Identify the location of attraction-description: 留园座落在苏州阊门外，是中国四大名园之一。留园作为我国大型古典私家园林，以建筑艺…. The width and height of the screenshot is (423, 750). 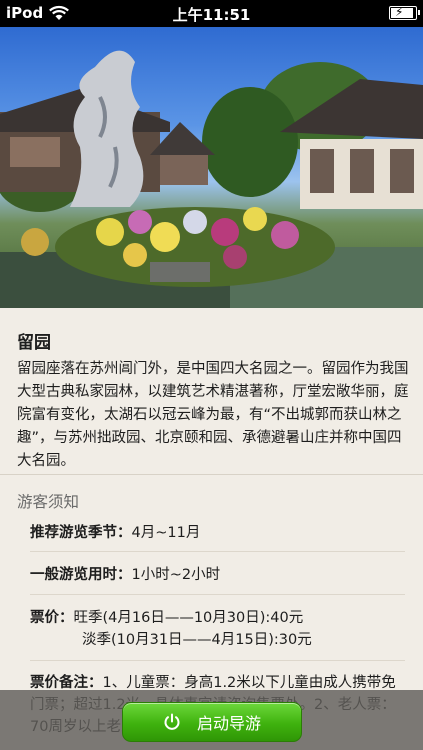
(213, 415).